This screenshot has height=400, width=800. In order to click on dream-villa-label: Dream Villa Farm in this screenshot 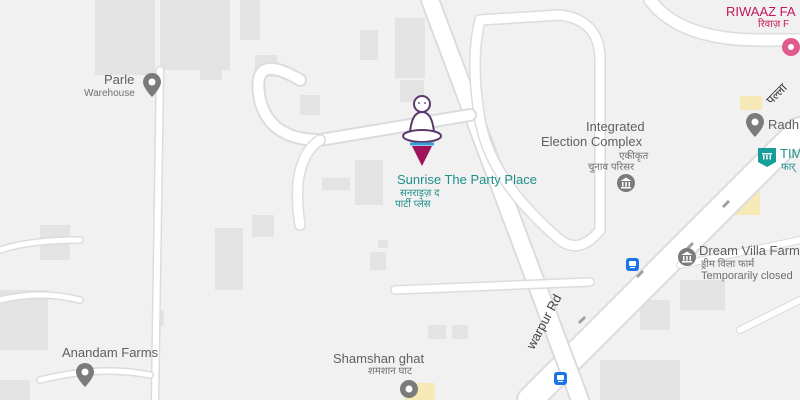, I will do `click(749, 250)`.